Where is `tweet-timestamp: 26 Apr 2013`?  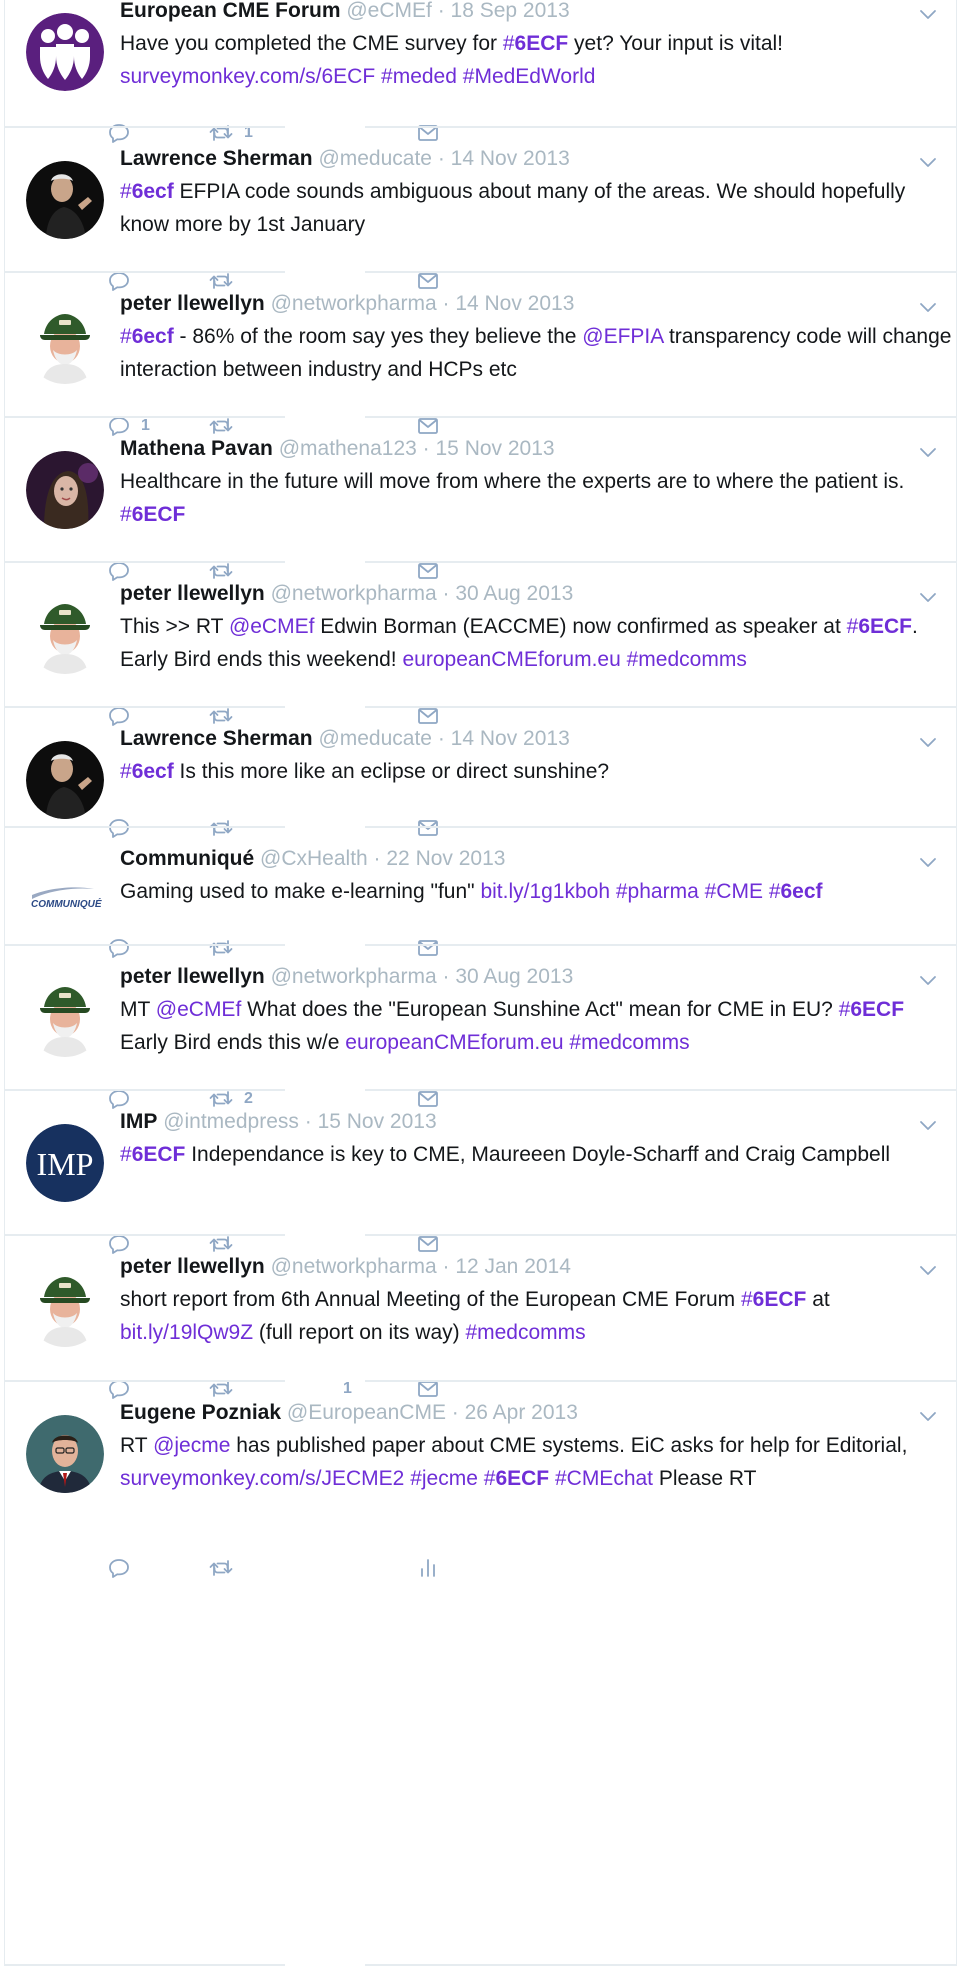
tweet-timestamp: 26 Apr 2013 is located at coordinates (521, 1412).